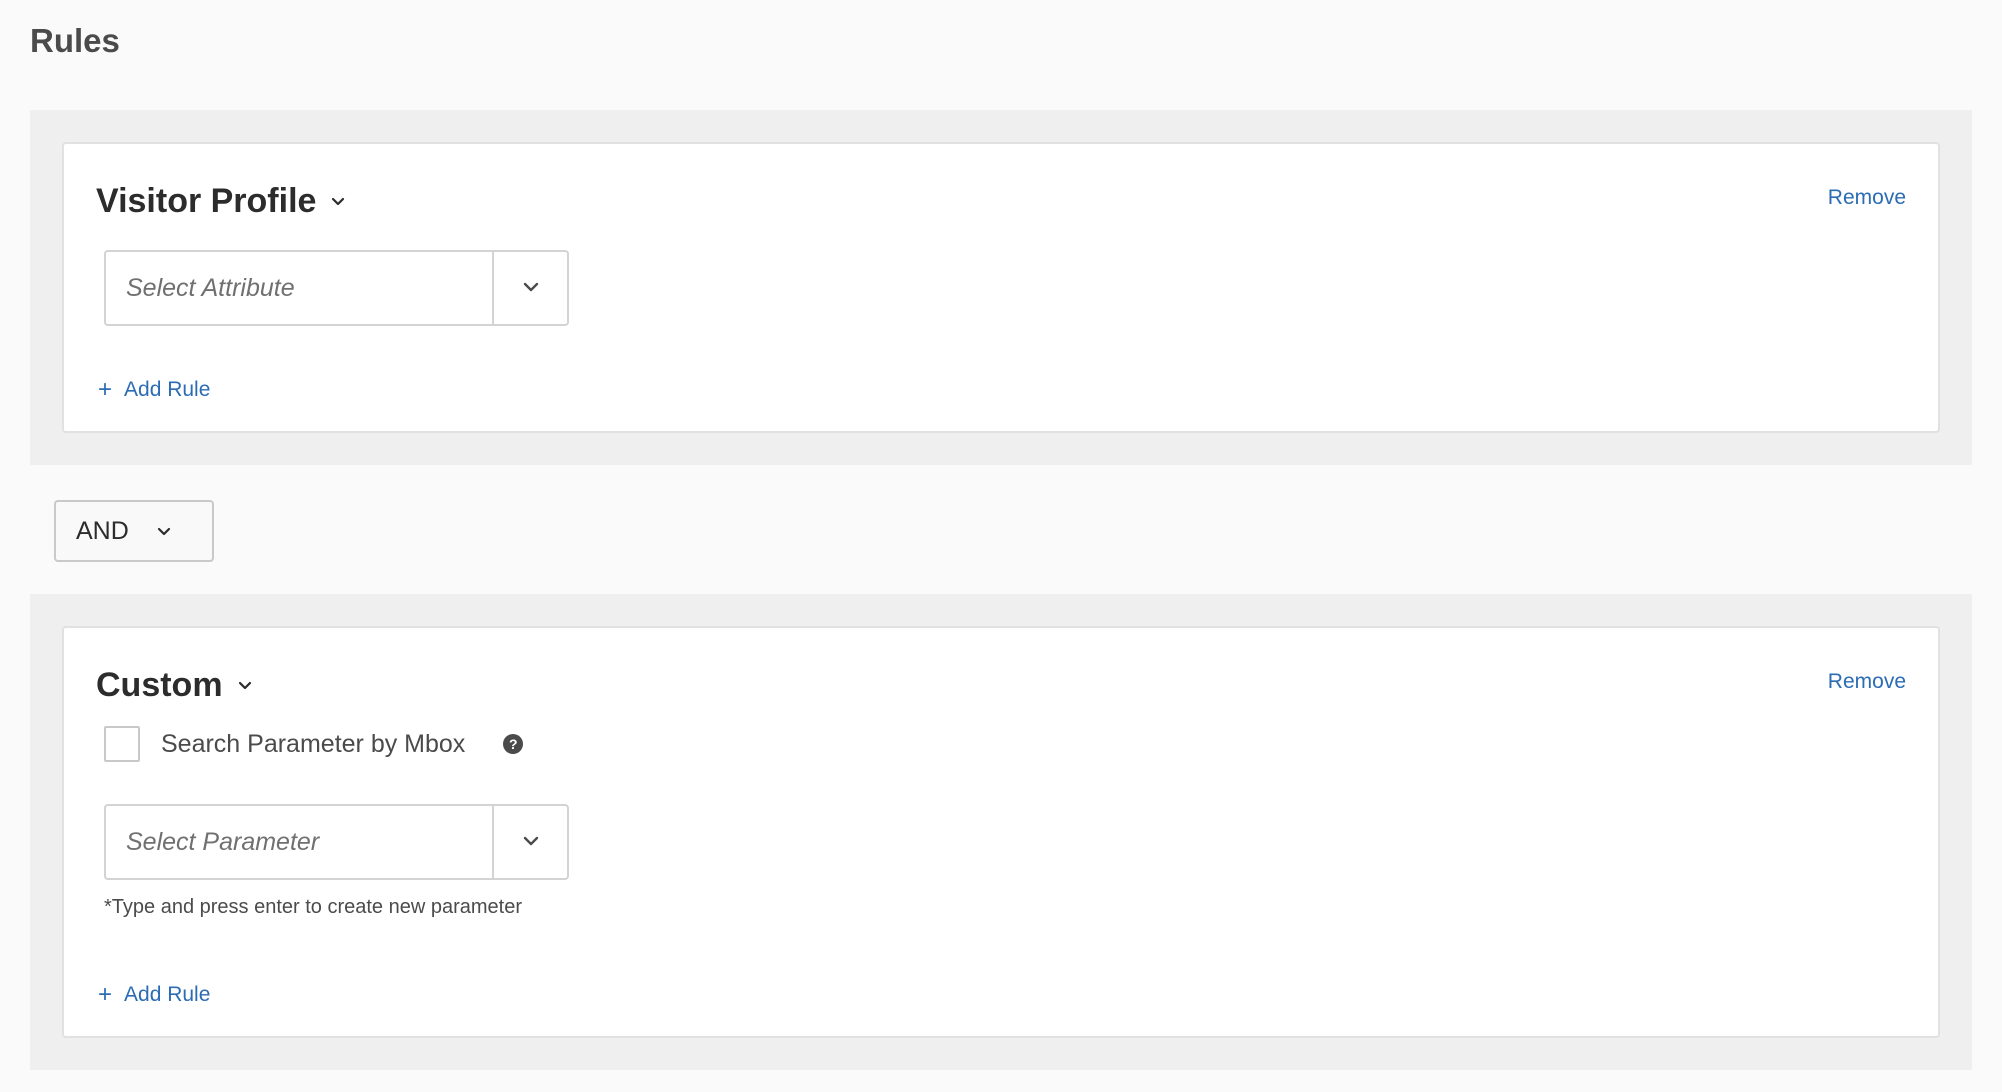 This screenshot has height=1092, width=2002. I want to click on search-by-mbox-checkbox, so click(122, 744).